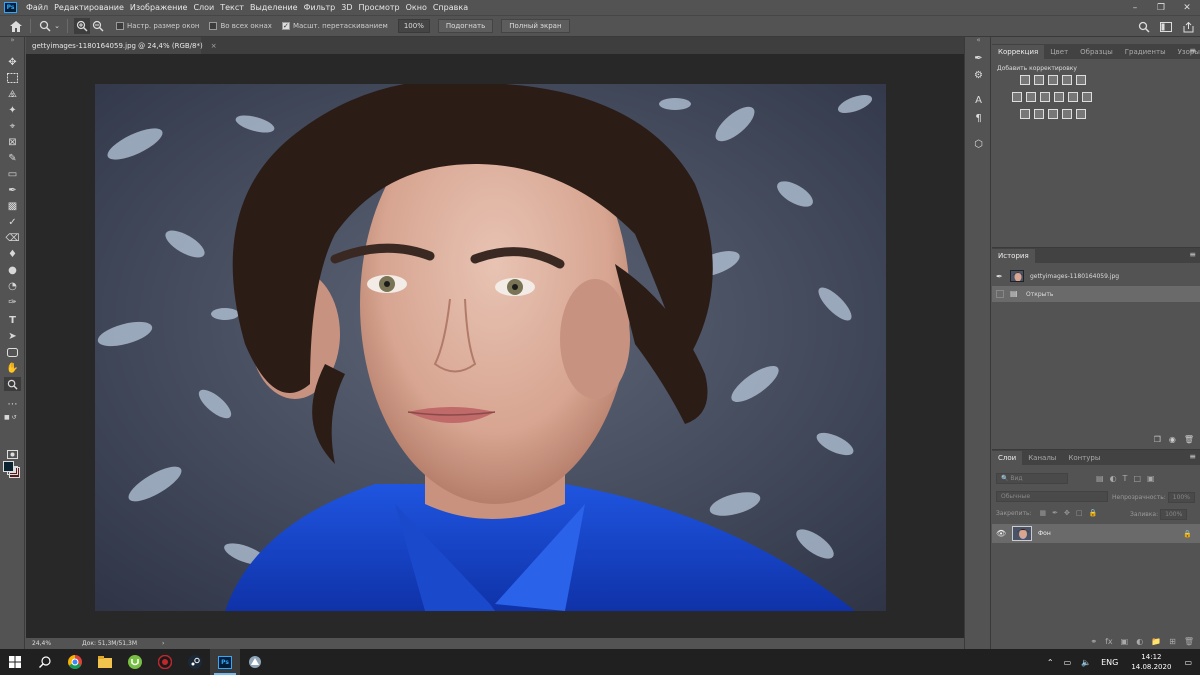  What do you see at coordinates (413, 26) in the screenshot?
I see `zoom-value-field: 100%` at bounding box center [413, 26].